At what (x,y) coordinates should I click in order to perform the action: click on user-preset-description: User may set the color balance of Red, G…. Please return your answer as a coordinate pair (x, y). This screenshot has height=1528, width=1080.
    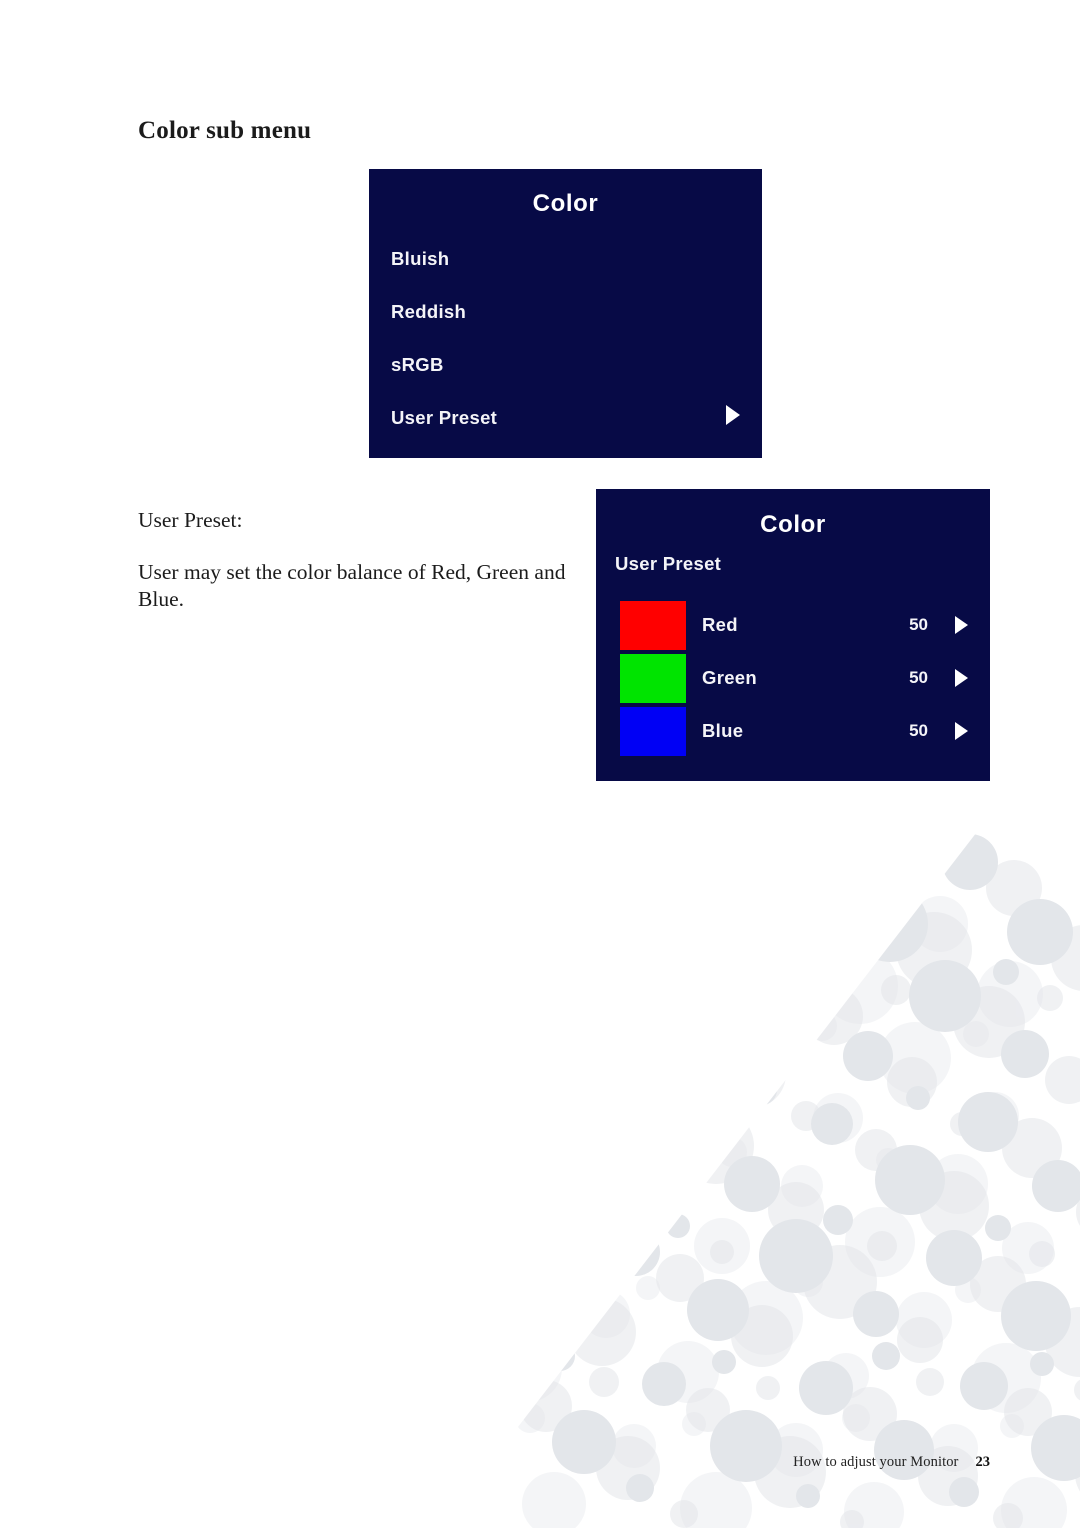
    Looking at the image, I should click on (352, 585).